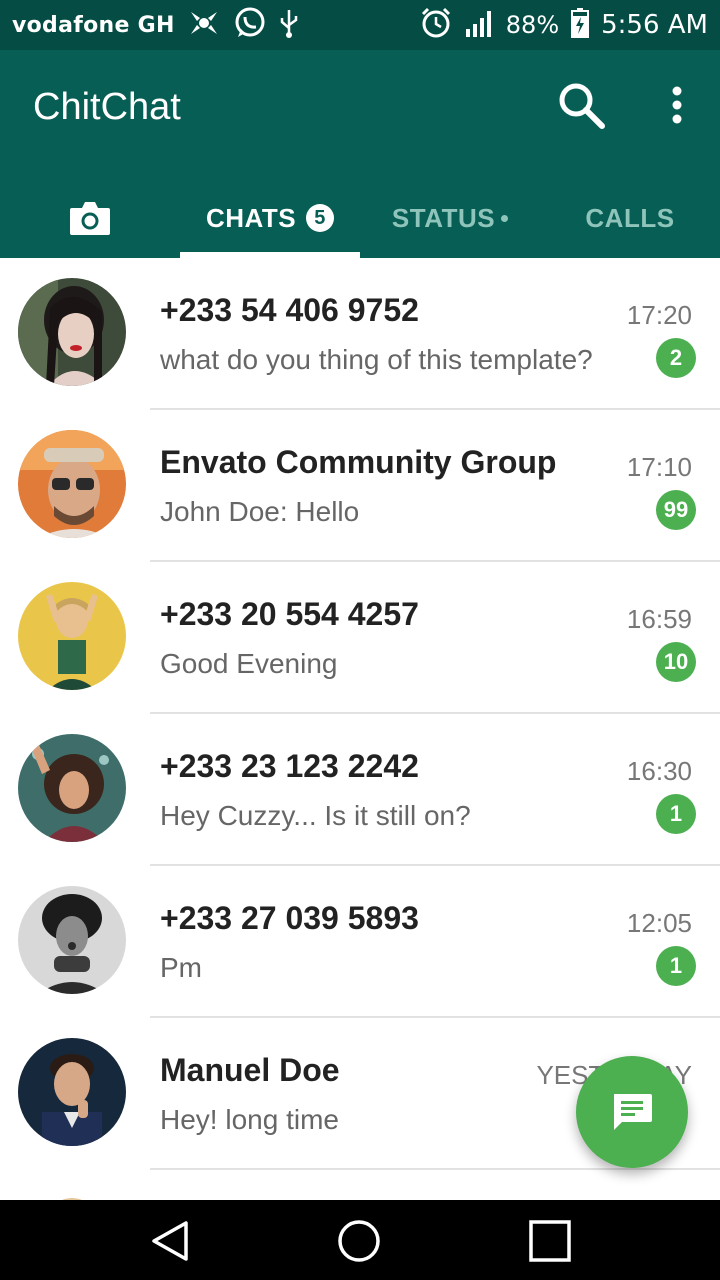  I want to click on tab-calls: CALLS, so click(630, 218).